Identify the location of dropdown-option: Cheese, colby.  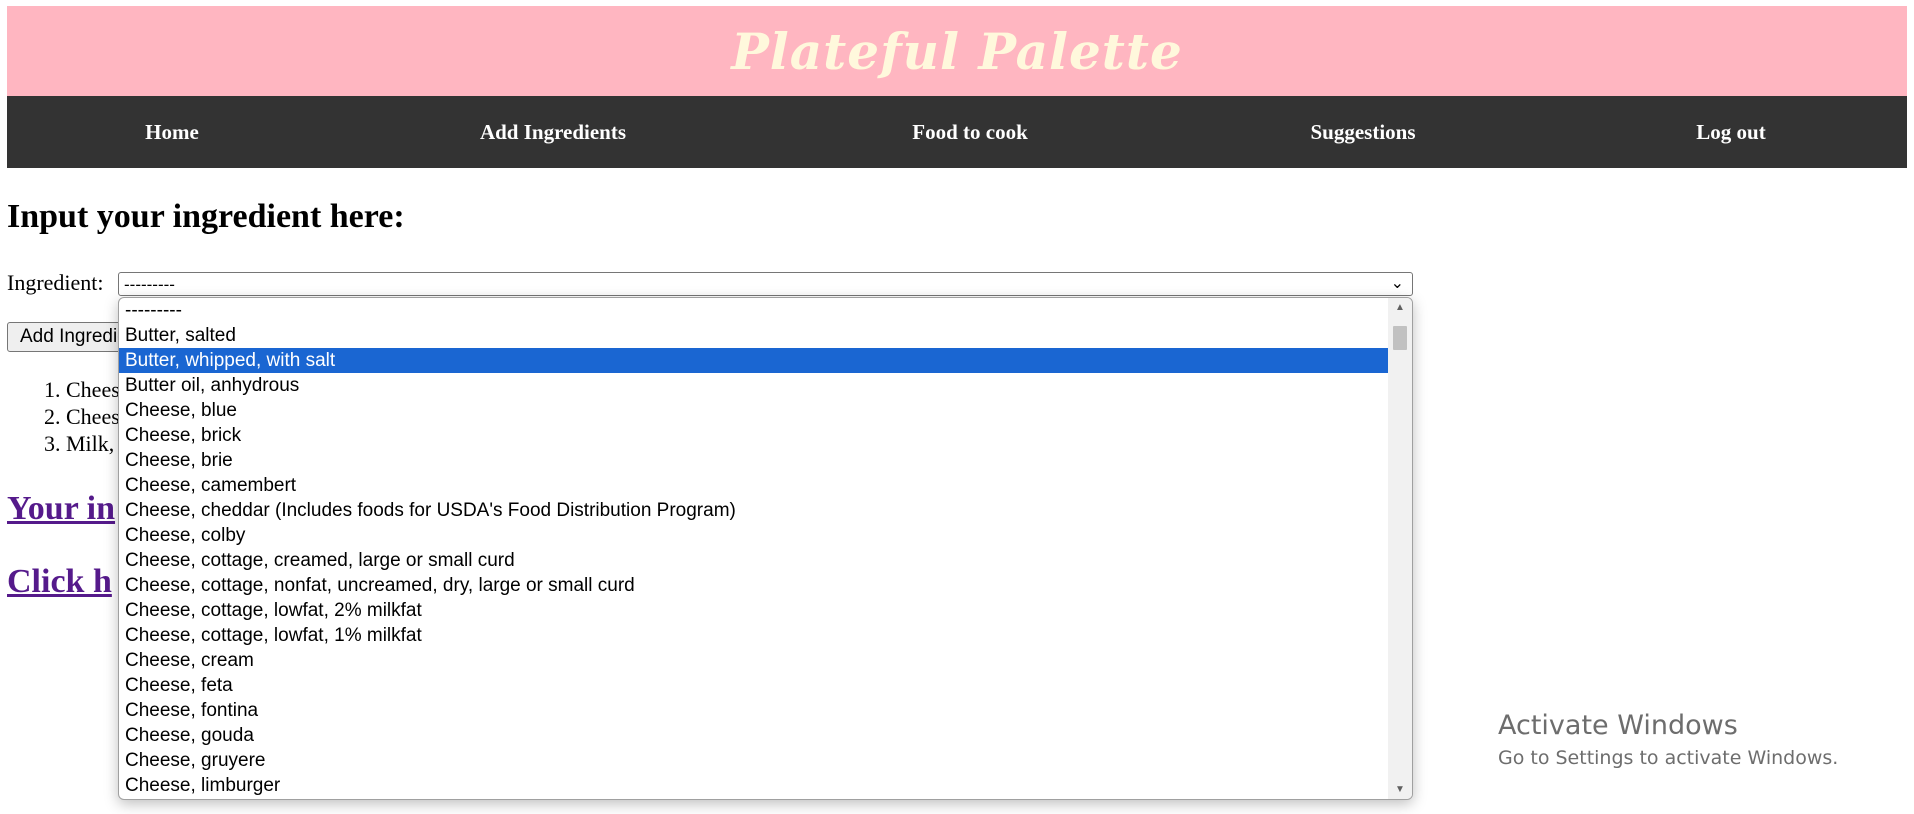
(753, 535).